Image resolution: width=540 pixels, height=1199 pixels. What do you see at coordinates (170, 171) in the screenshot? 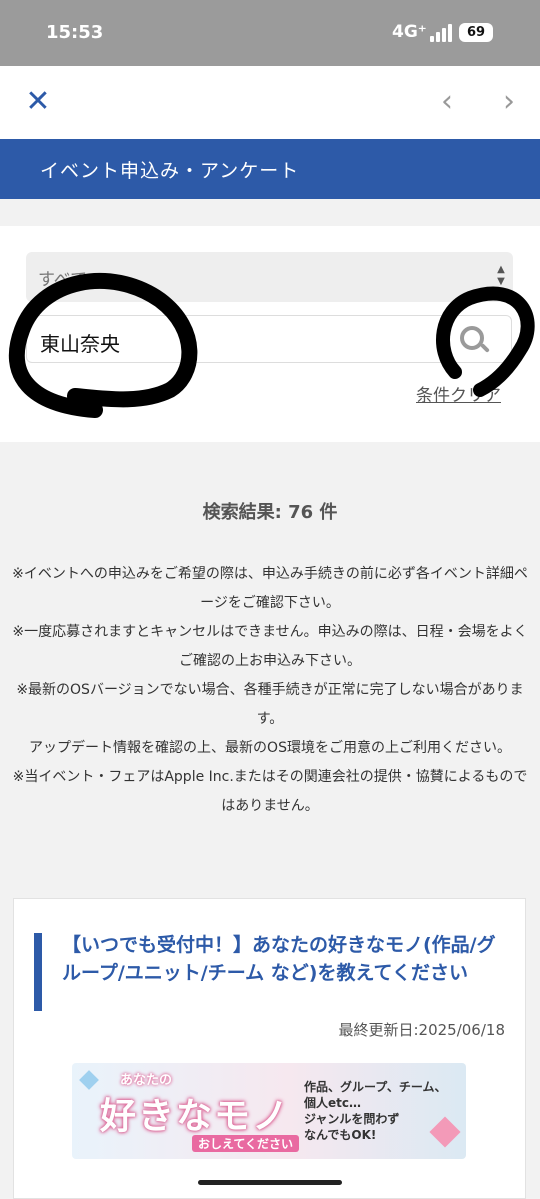
I see `page-title: イベント申込み・アンケート` at bounding box center [170, 171].